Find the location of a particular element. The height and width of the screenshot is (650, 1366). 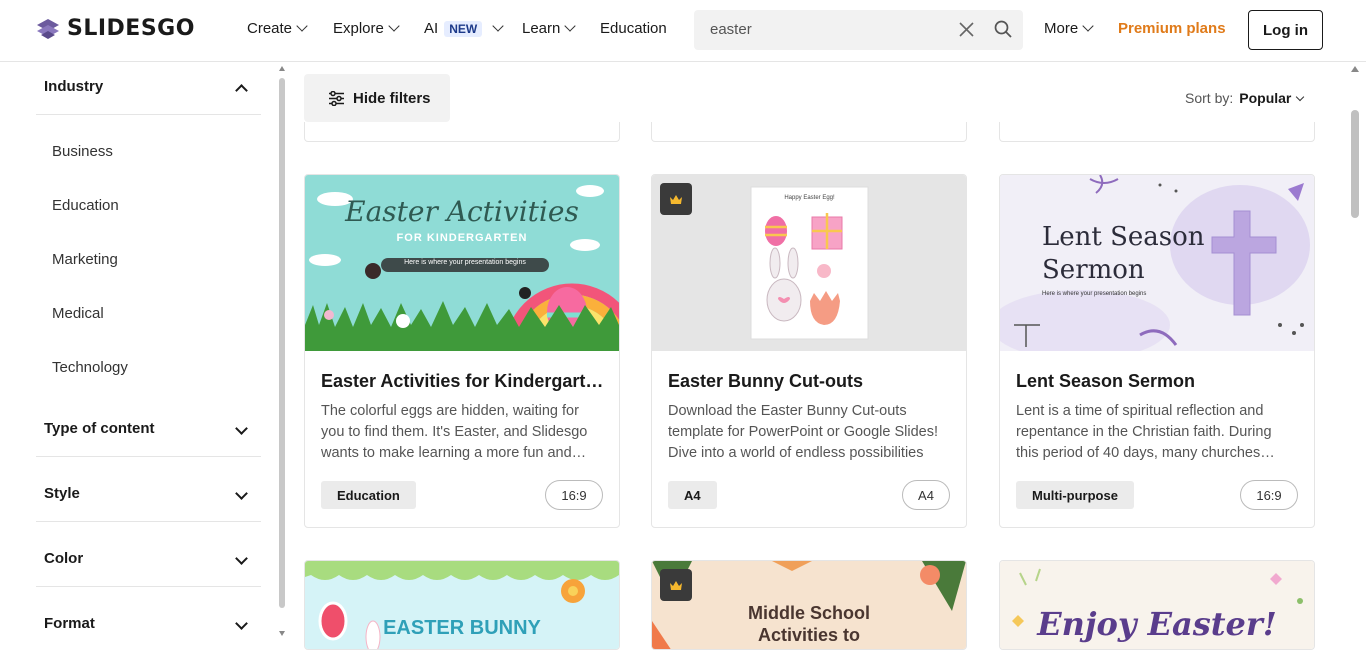

page-scroll-up-arrow is located at coordinates (1355, 69).